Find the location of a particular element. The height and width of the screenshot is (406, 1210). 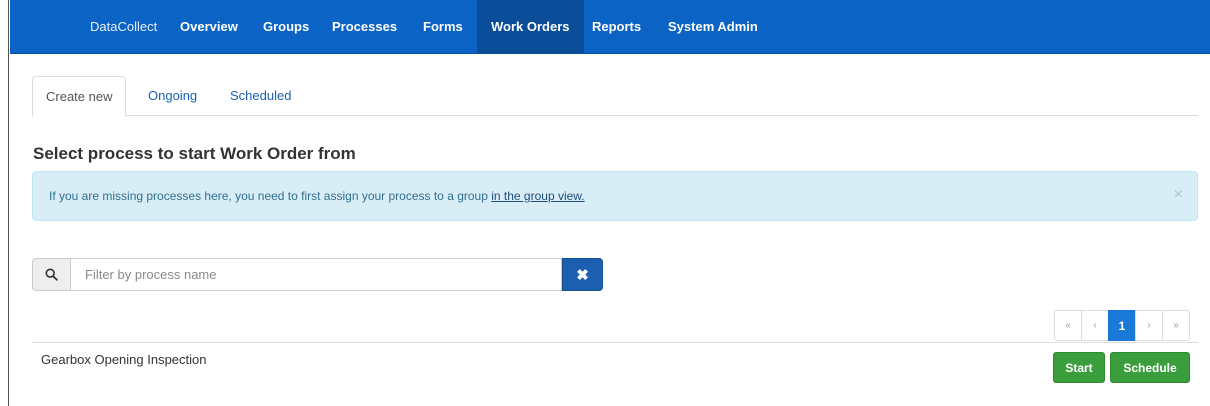

schedule-button: Schedule is located at coordinates (1150, 367).